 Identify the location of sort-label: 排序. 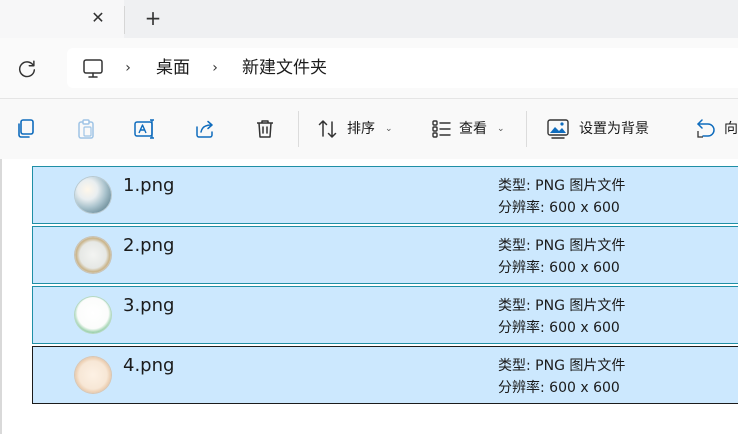
(361, 129).